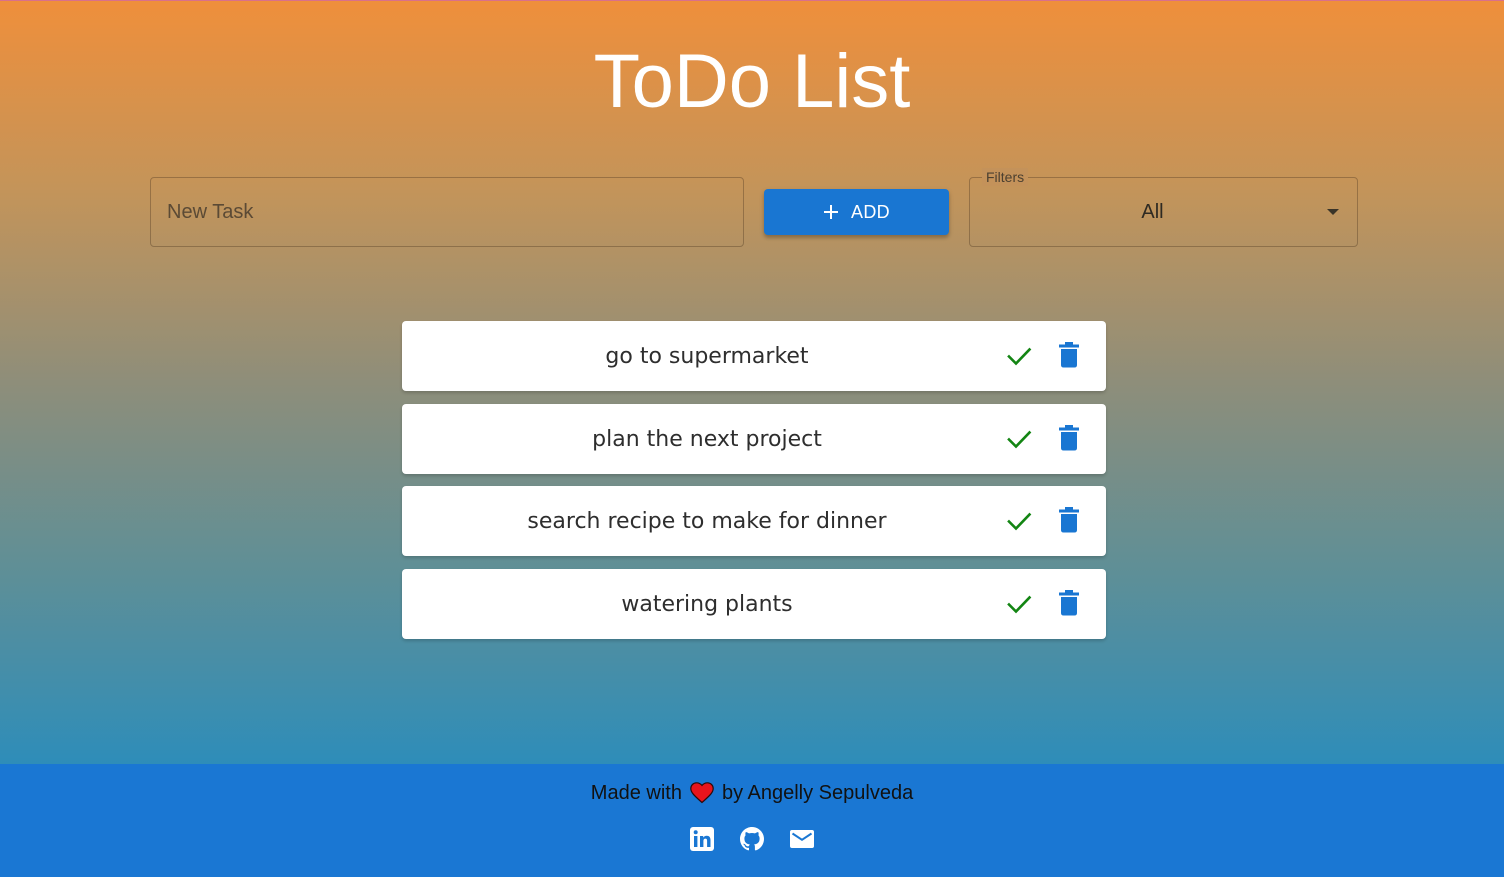 This screenshot has width=1504, height=877. Describe the element at coordinates (831, 212) in the screenshot. I see `plus-icon` at that location.